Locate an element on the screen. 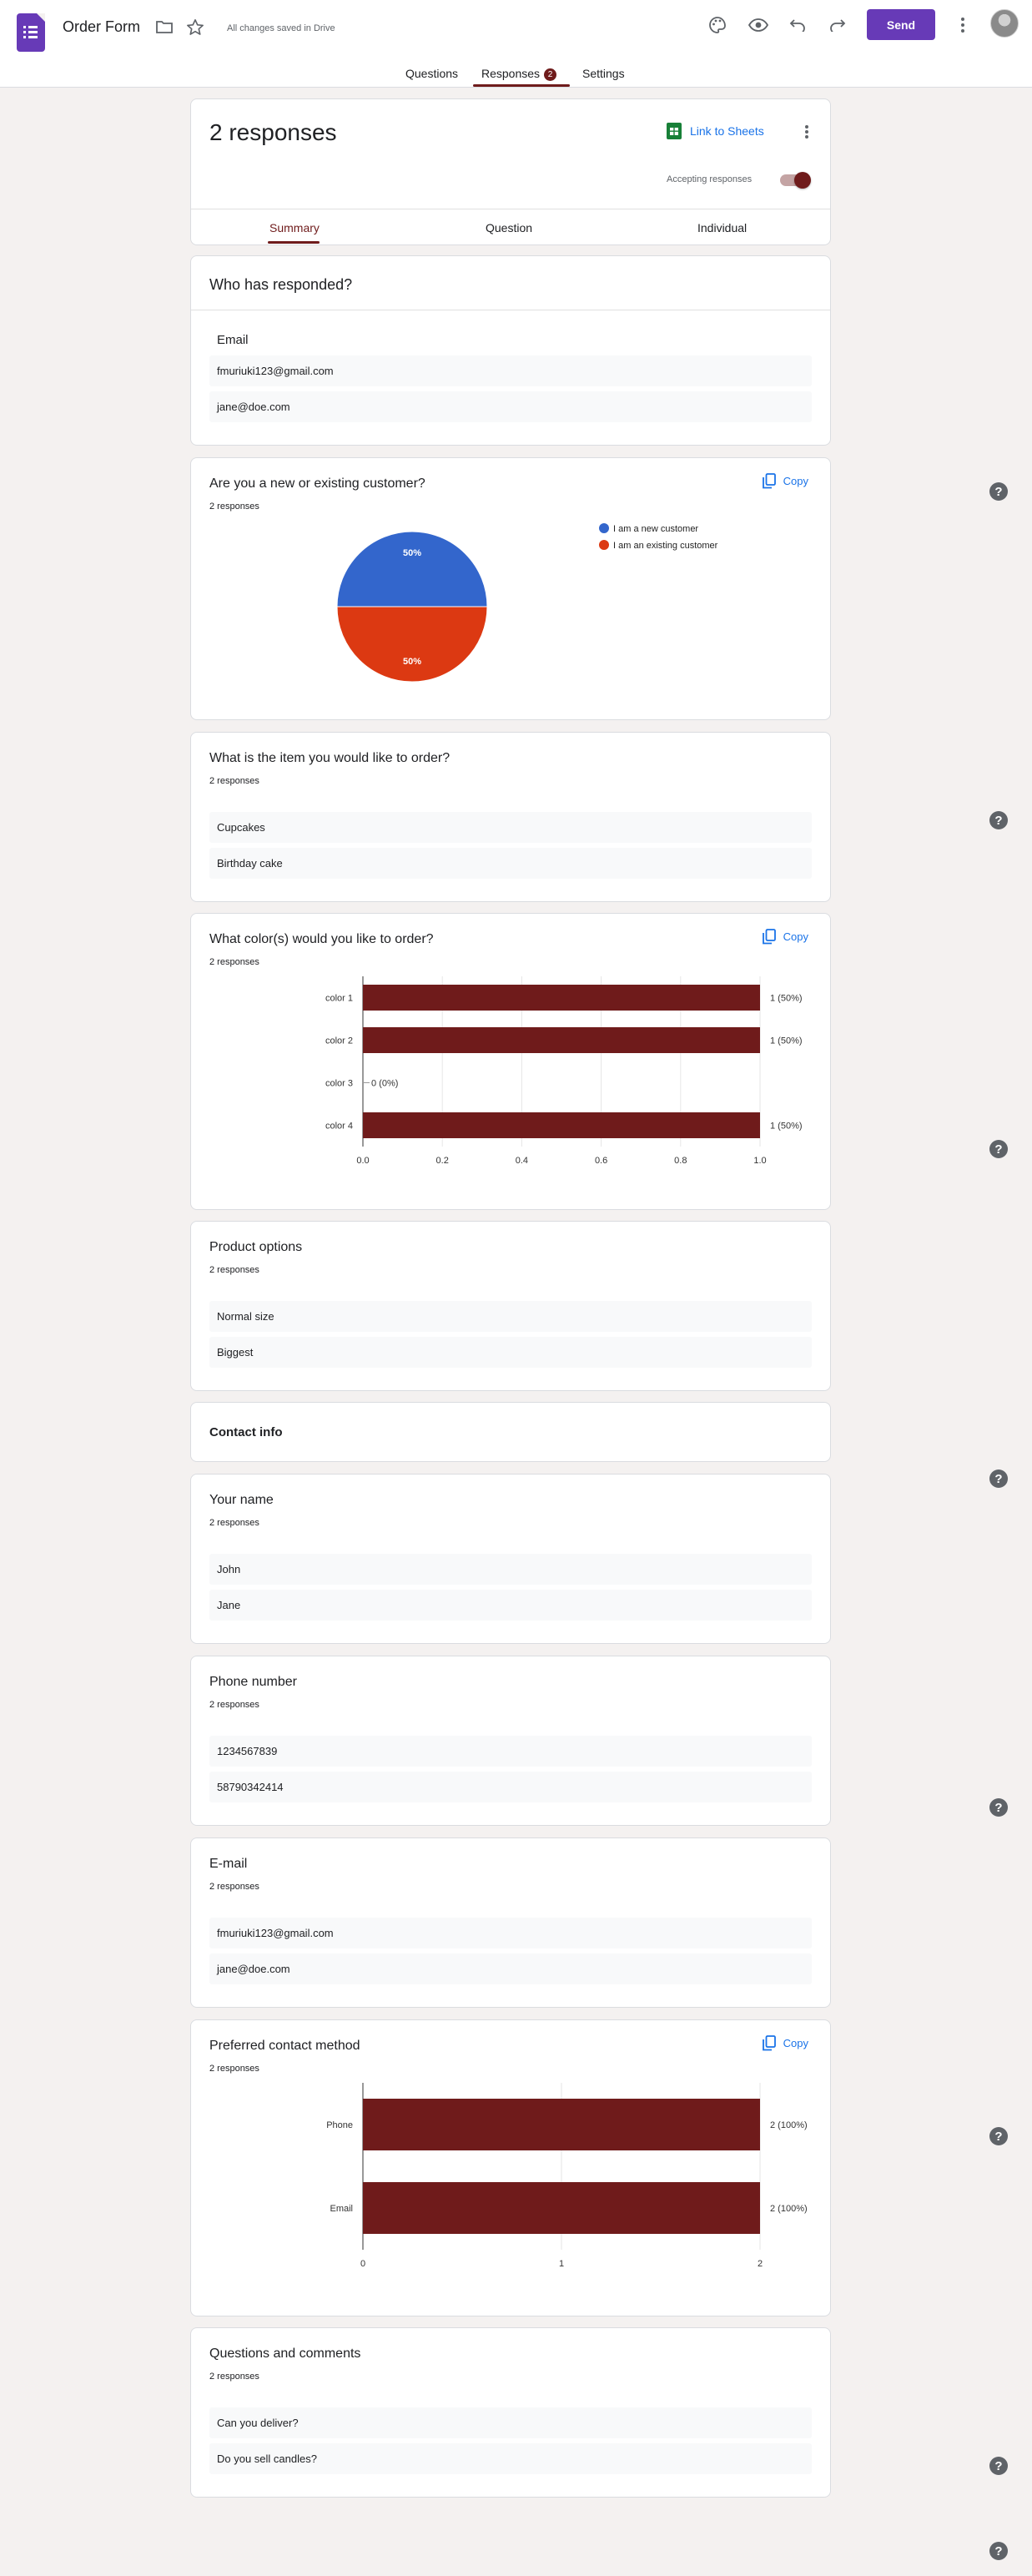  undo-icon is located at coordinates (798, 25).